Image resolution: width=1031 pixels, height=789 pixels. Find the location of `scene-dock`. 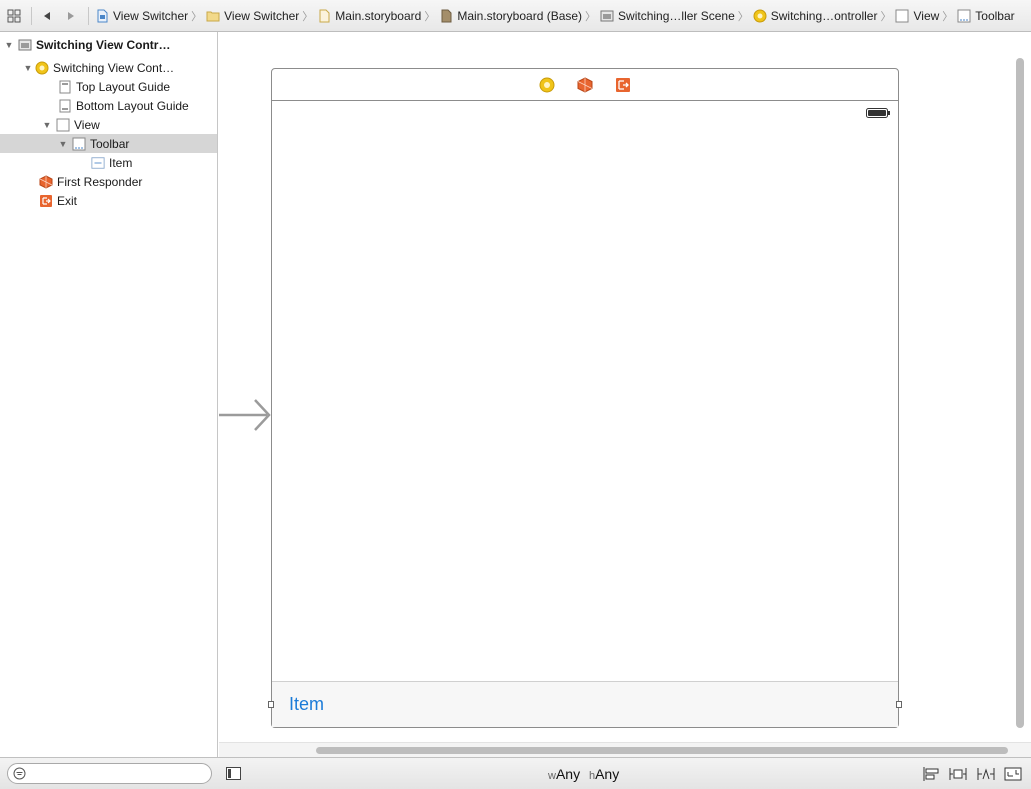

scene-dock is located at coordinates (585, 85).